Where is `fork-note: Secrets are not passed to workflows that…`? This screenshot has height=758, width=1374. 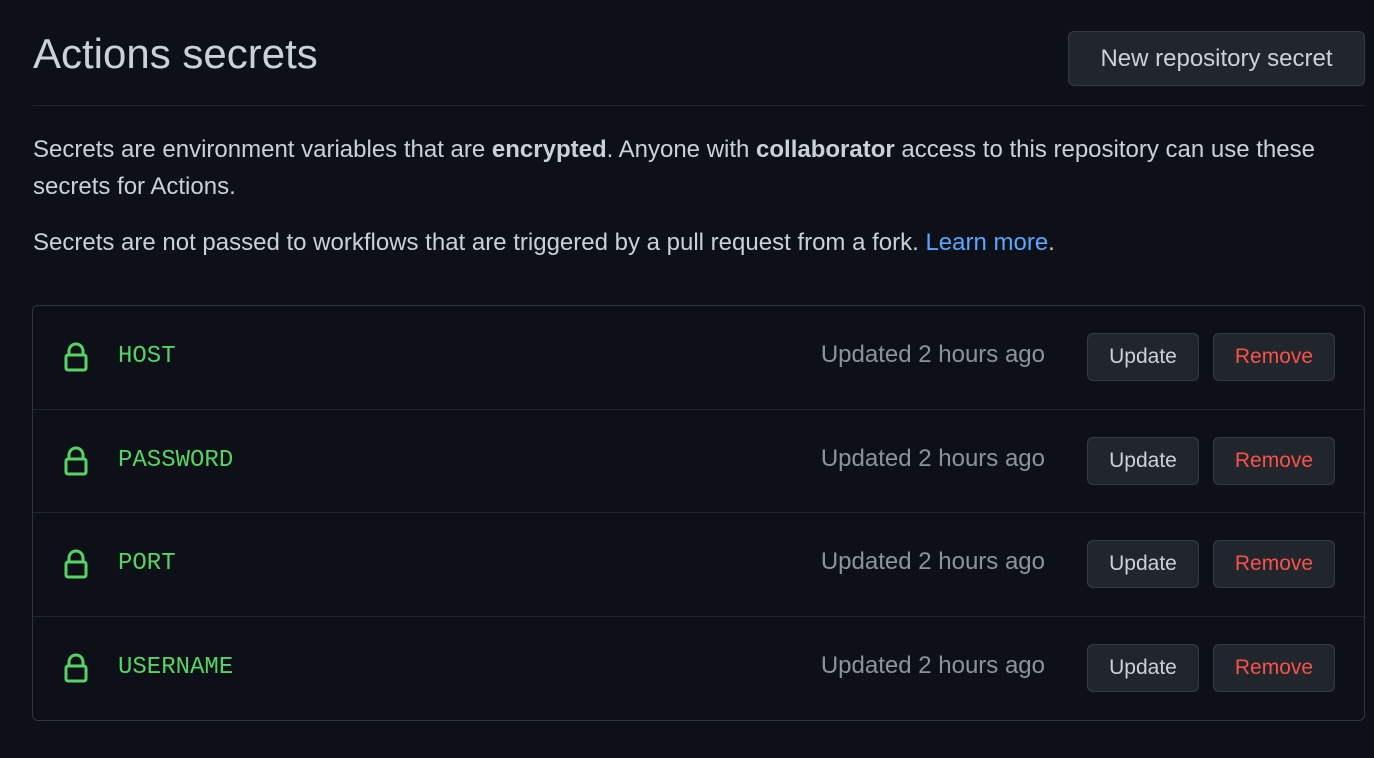 fork-note: Secrets are not passed to workflows that… is located at coordinates (544, 242).